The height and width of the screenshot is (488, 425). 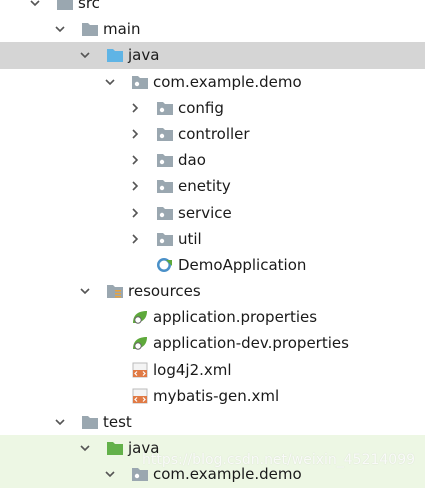 I want to click on tree-node-package: com.example.demo, so click(x=212, y=82).